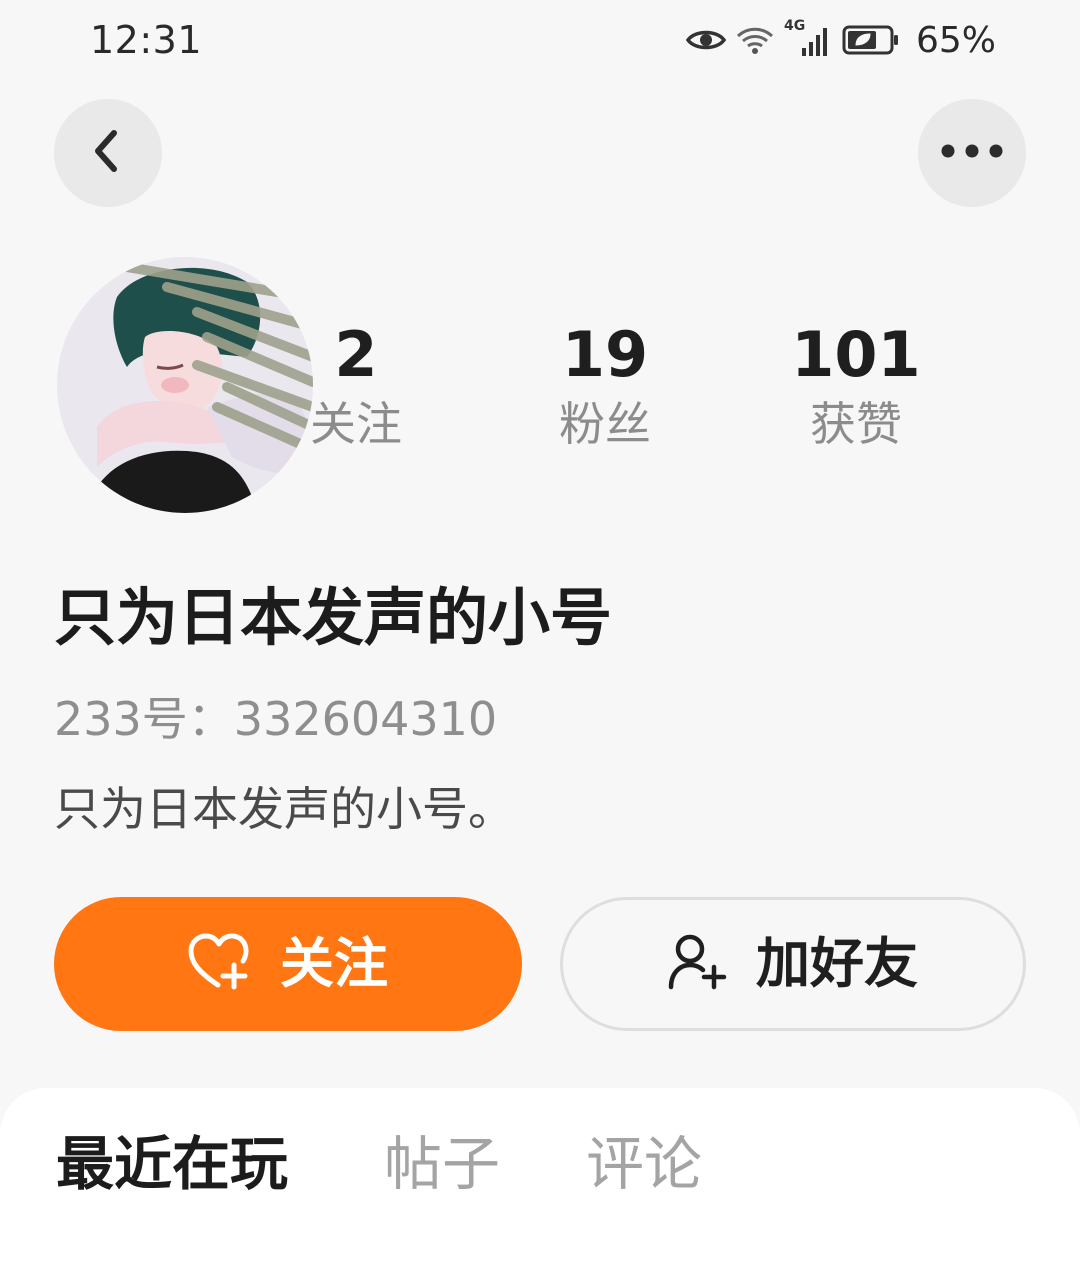 Image resolution: width=1080 pixels, height=1288 pixels. I want to click on add-friend-button-label: 加好友, so click(837, 963).